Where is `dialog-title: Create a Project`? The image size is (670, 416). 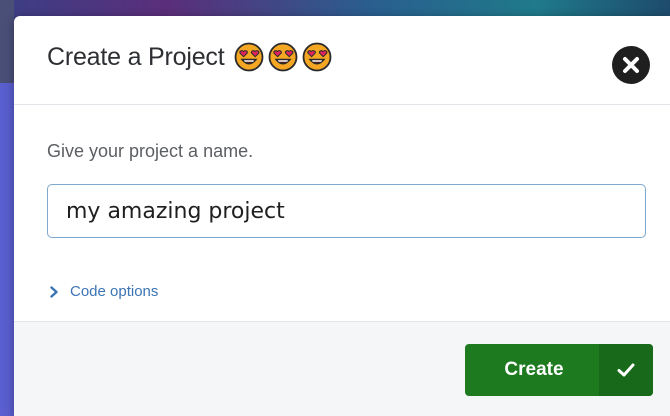 dialog-title: Create a Project is located at coordinates (189, 57).